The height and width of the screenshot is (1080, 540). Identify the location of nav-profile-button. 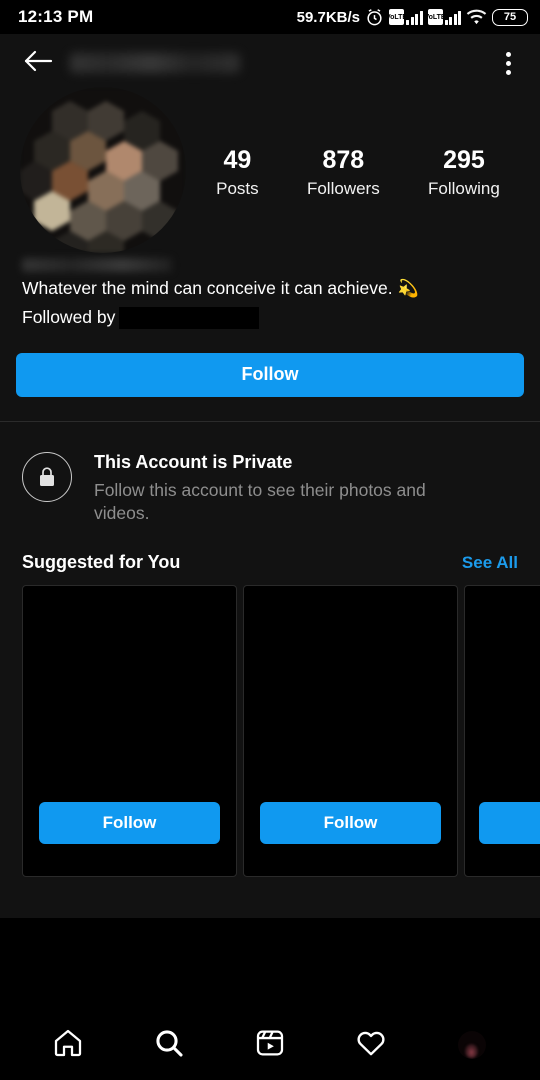
(472, 1045).